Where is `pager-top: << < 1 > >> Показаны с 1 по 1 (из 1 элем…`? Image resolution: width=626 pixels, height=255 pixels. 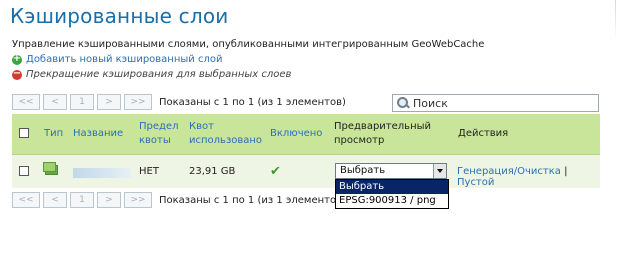
pager-top: << < 1 > >> Показаны с 1 по 1 (из 1 элем… is located at coordinates (179, 102).